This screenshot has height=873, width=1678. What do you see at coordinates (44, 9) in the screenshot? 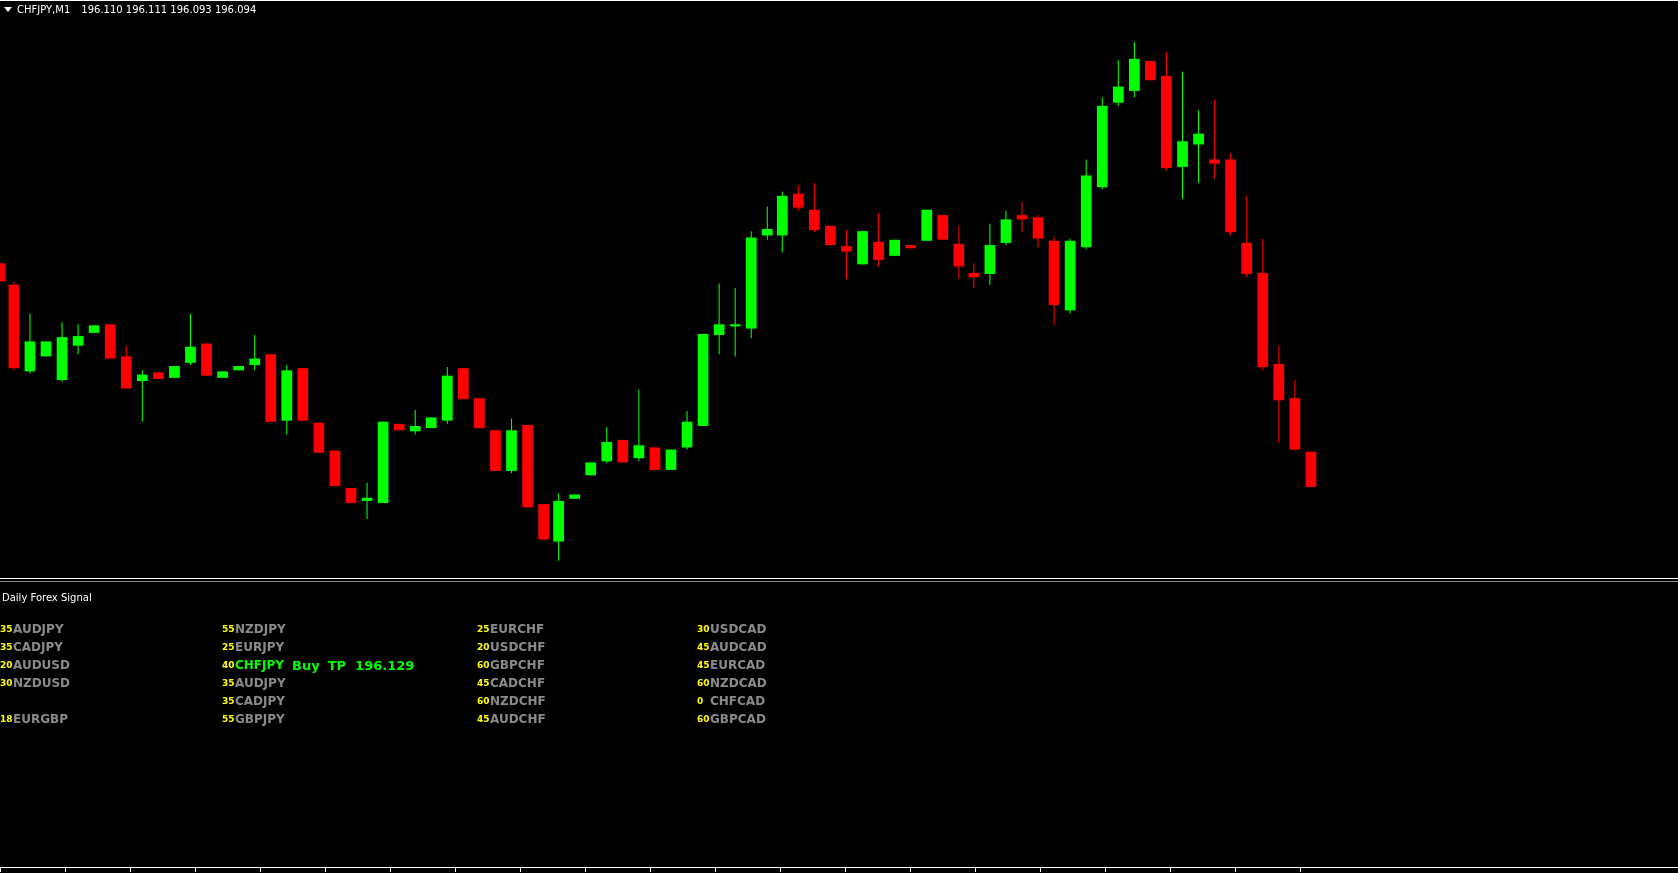
I see `symbol-label: CHFJPY,M1` at bounding box center [44, 9].